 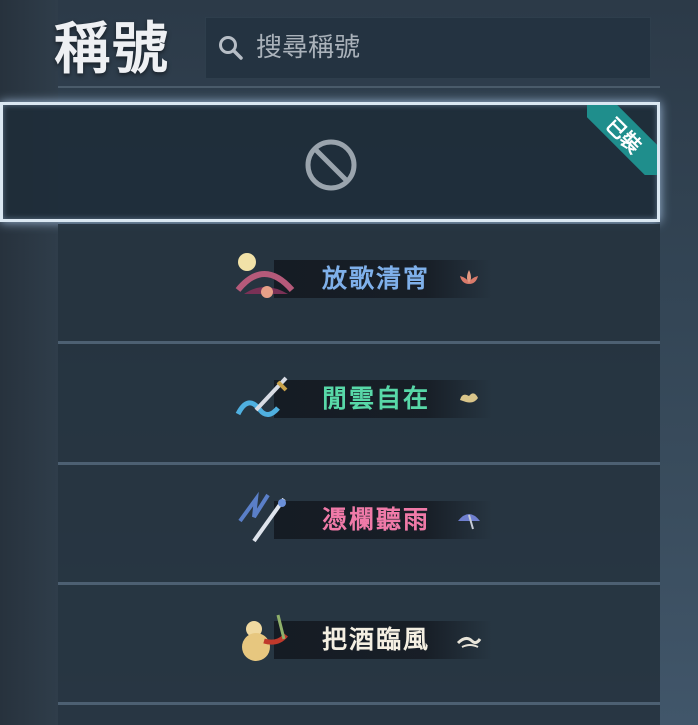 I want to click on moon-lantern-icon, so click(x=265, y=275).